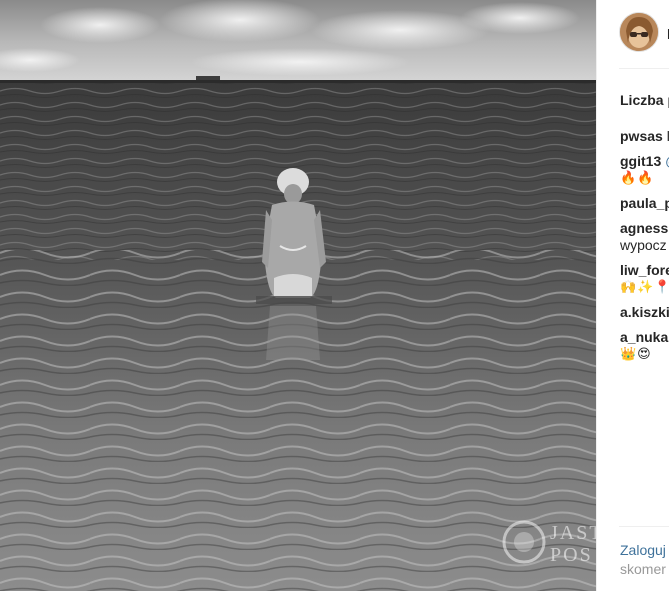  What do you see at coordinates (667, 161) in the screenshot?
I see `comment-mention: @` at bounding box center [667, 161].